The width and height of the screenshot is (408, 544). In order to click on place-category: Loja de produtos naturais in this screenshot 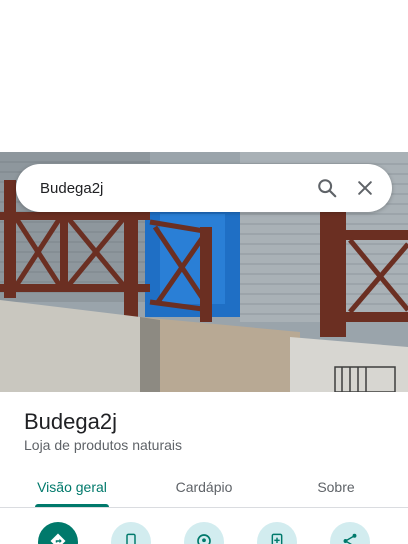, I will do `click(103, 445)`.